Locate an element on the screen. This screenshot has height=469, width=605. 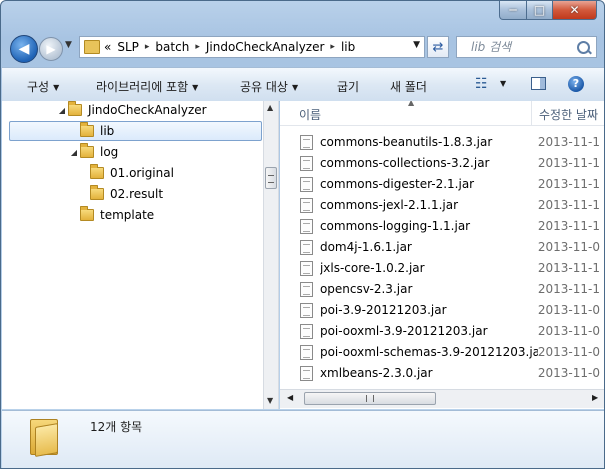
column-header-date-modified: 수정한 날짜 is located at coordinates (568, 114).